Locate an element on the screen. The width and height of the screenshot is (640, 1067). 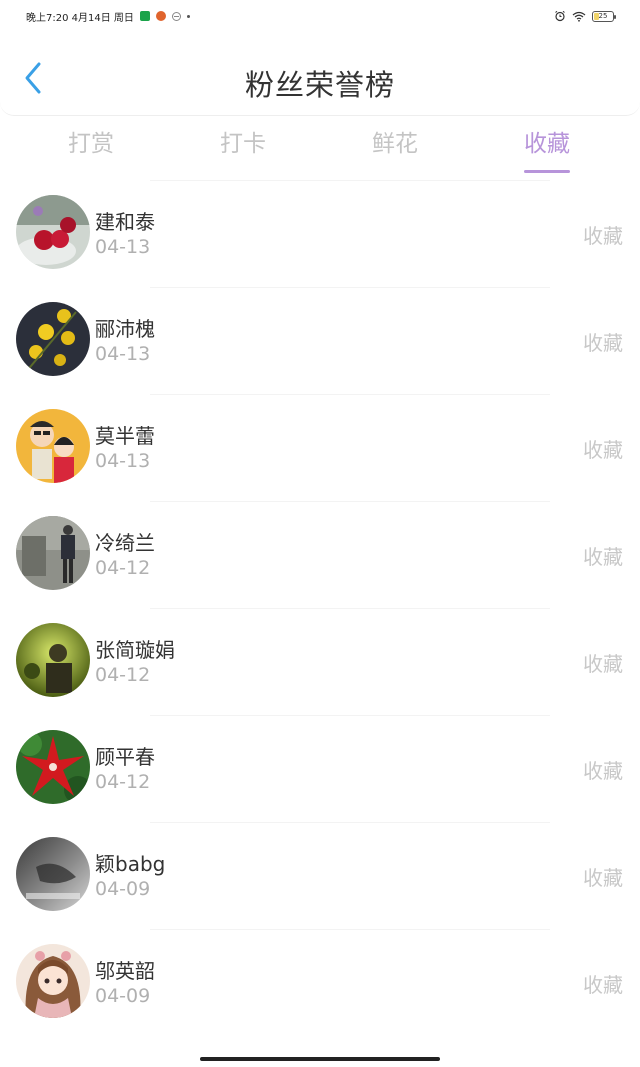
list-item: 莫半蕾 04-13 收藏 is located at coordinates (320, 447).